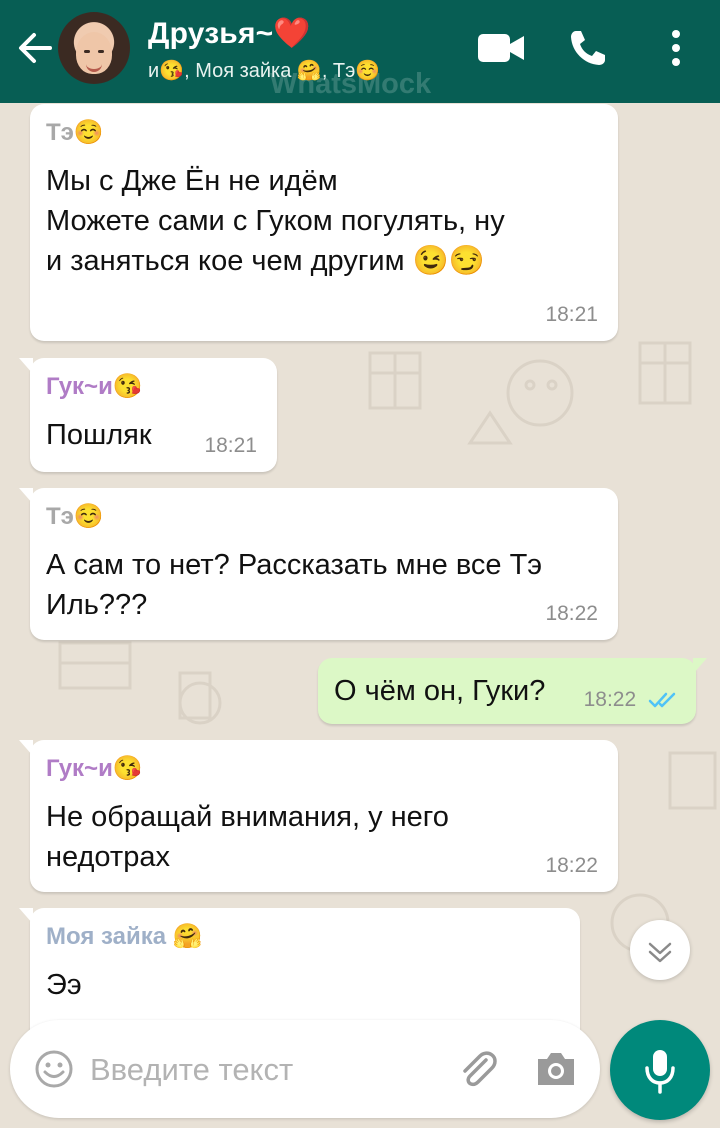 This screenshot has height=1128, width=720. I want to click on message-time-wrap: 18:22, so click(632, 700).